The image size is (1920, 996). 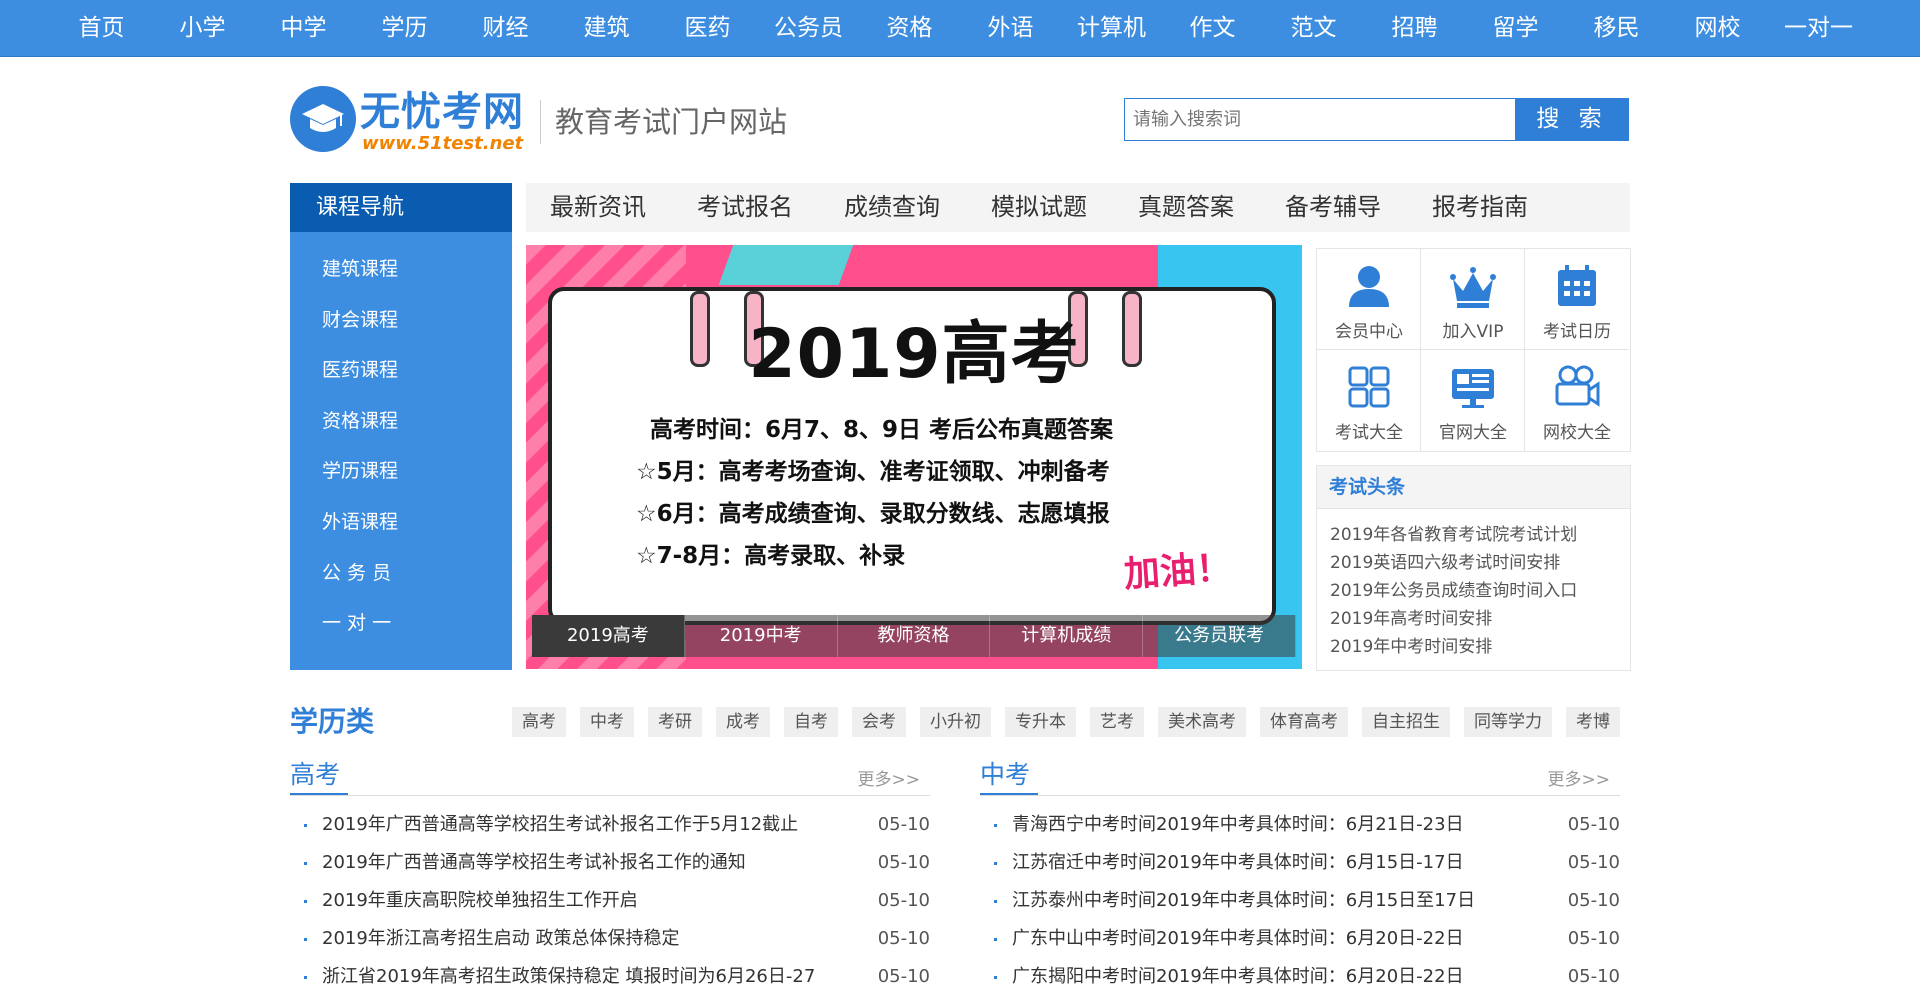 I want to click on subnav-prep-guidance: 备考辅导, so click(x=1333, y=207).